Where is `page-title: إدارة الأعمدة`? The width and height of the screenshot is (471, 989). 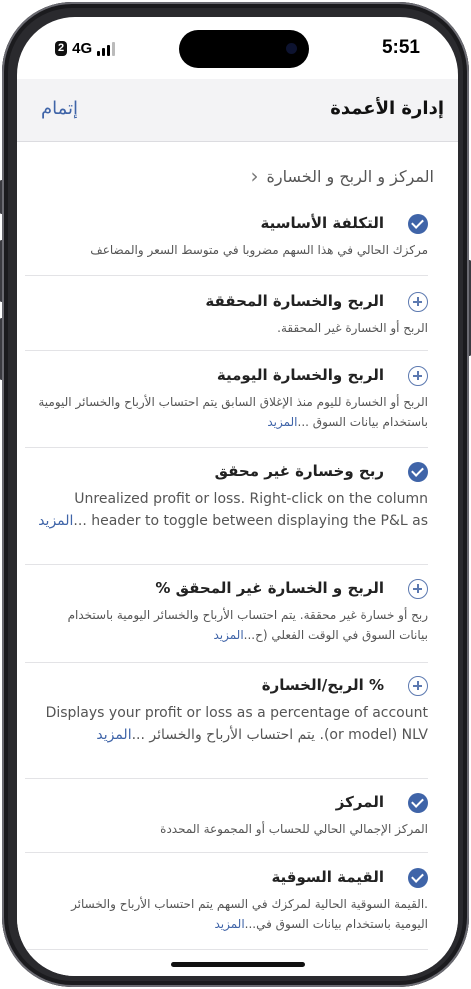 page-title: إدارة الأعمدة is located at coordinates (387, 108).